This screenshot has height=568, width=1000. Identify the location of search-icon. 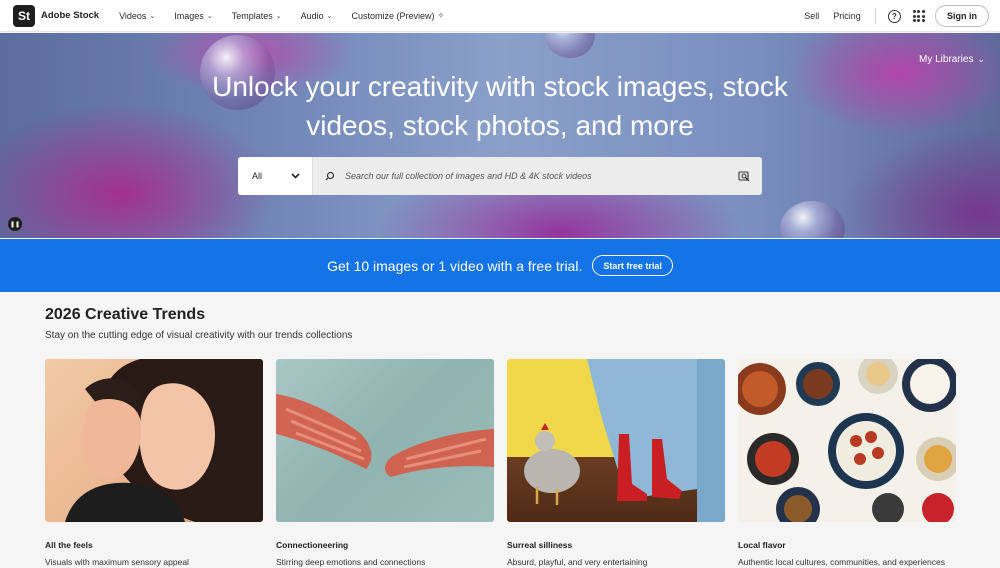
(330, 176).